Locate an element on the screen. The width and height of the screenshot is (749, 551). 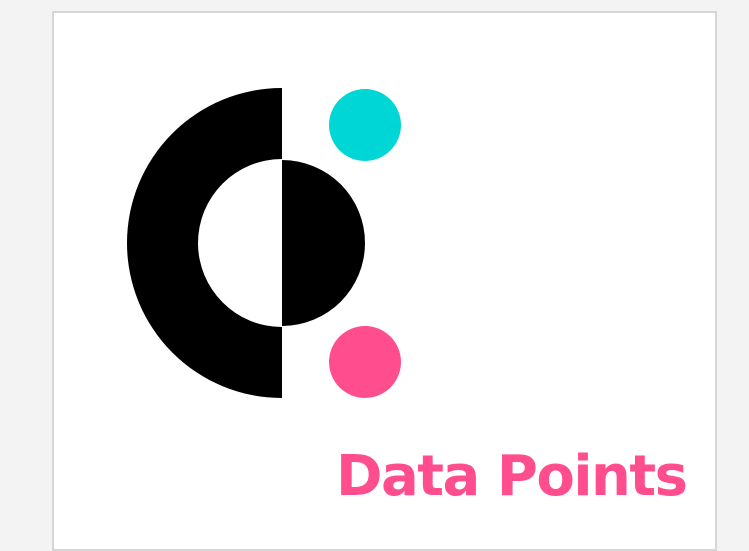
logo-half-ring is located at coordinates (204, 243).